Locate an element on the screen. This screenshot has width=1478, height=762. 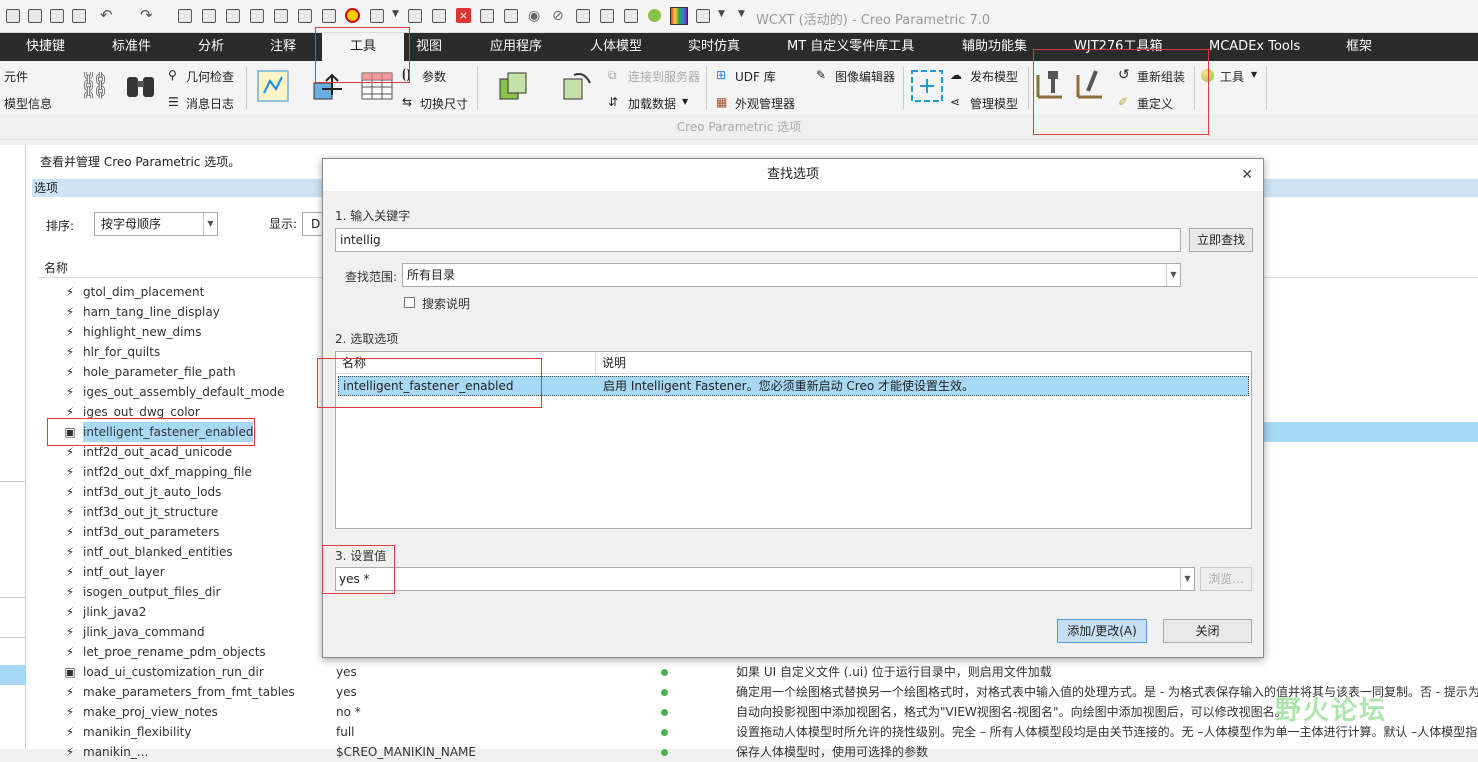
load-data-dropdown-icon: ▼ is located at coordinates (685, 101).